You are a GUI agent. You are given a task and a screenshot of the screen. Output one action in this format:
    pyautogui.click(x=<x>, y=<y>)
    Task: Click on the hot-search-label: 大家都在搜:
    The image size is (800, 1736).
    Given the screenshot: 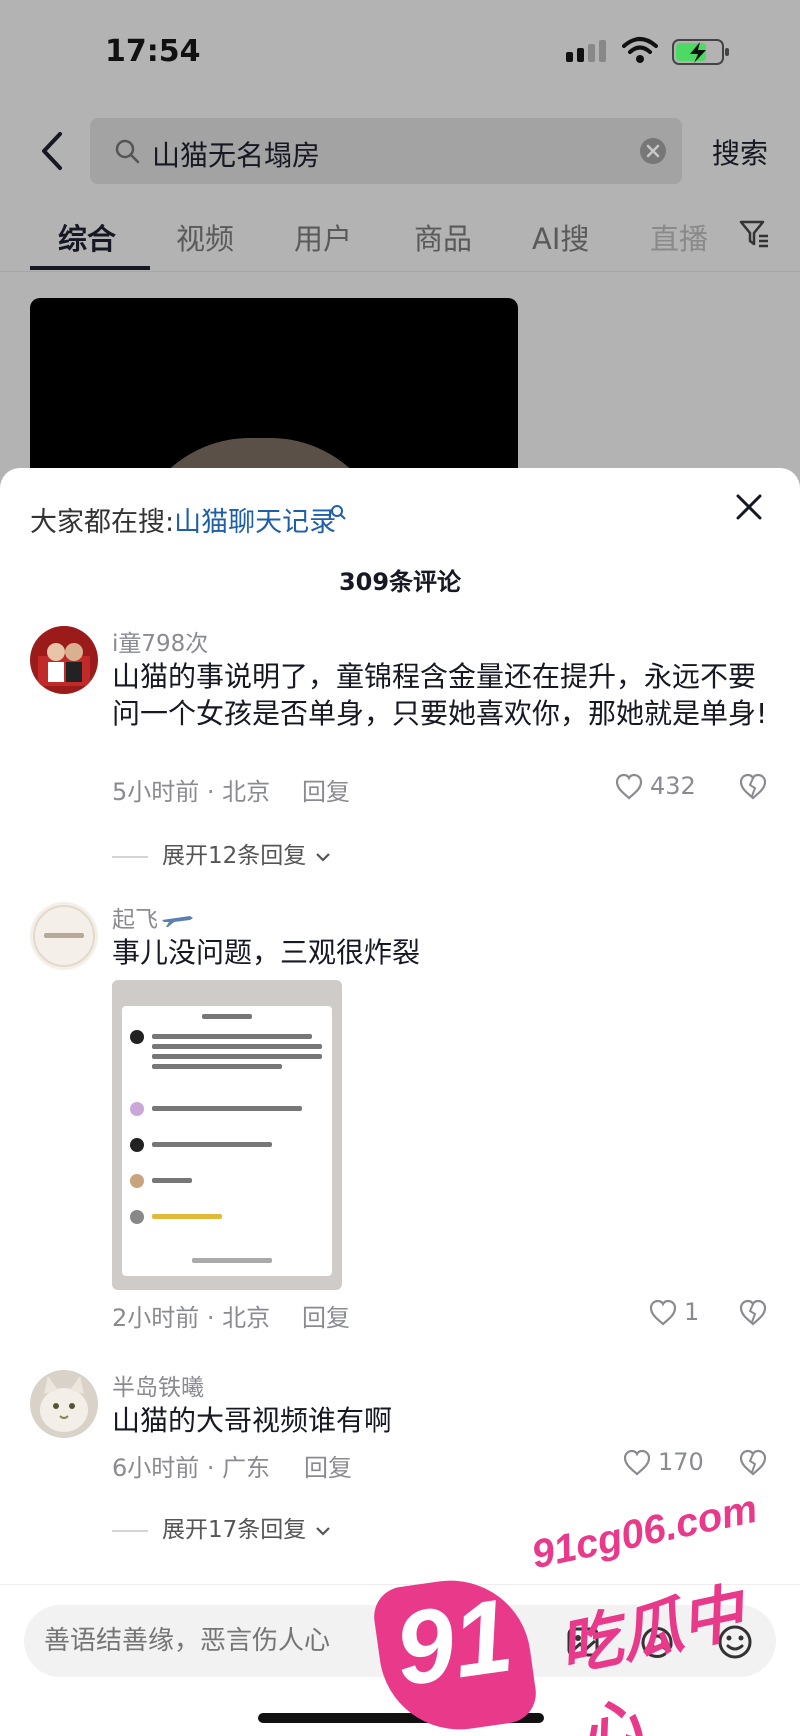 What is the action you would take?
    pyautogui.click(x=102, y=522)
    